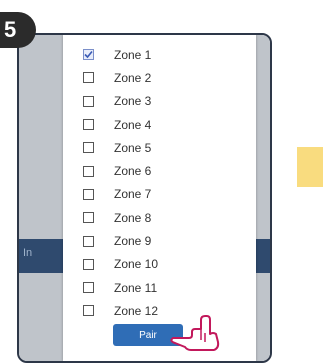  Describe the element at coordinates (133, 54) in the screenshot. I see `zone-label: Zone 1` at that location.